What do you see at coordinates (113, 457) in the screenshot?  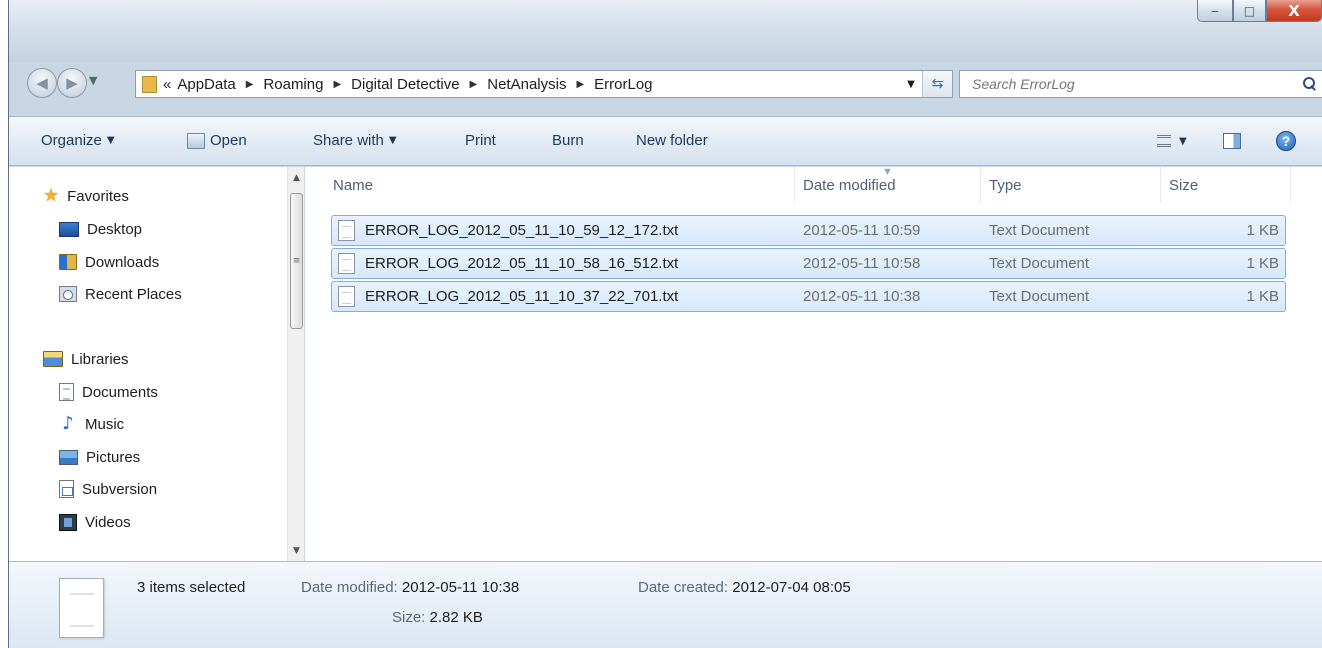 I see `nav-pictures-label: Pictures` at bounding box center [113, 457].